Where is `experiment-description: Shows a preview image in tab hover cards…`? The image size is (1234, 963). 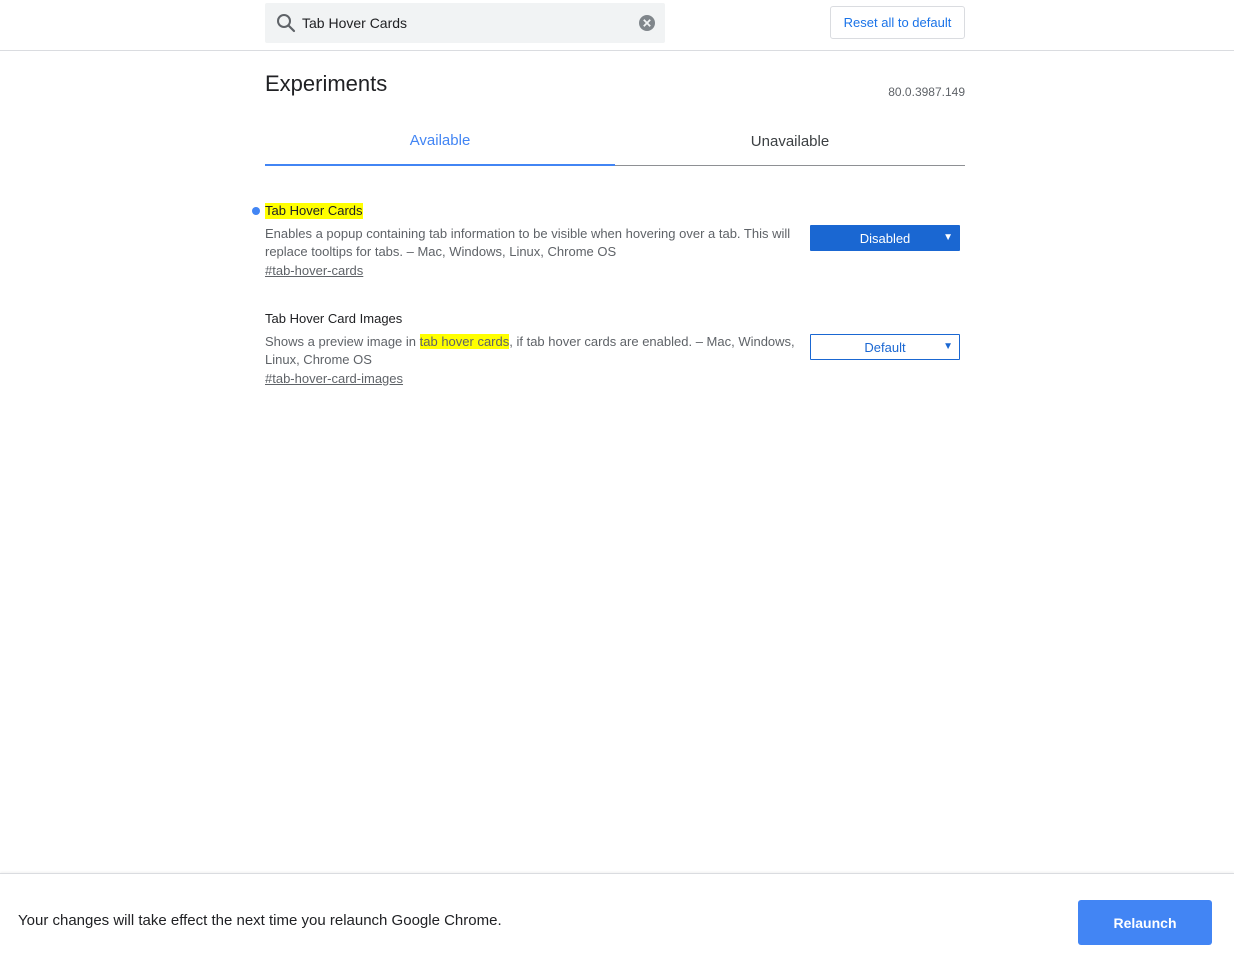 experiment-description: Shows a preview image in tab hover cards… is located at coordinates (530, 351).